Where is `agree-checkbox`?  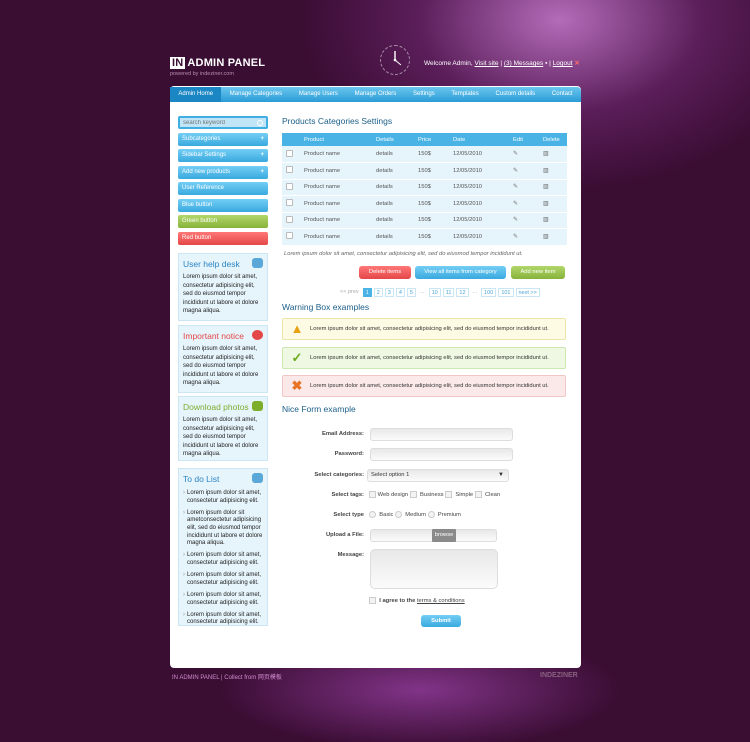 agree-checkbox is located at coordinates (372, 600).